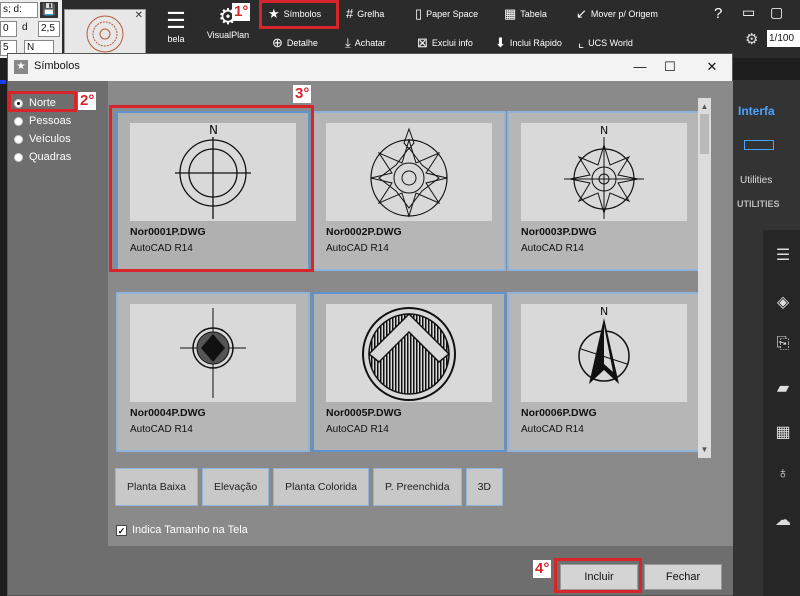 The height and width of the screenshot is (596, 800). Describe the element at coordinates (783, 38) in the screenshot. I see `scale-field: 1/100` at that location.